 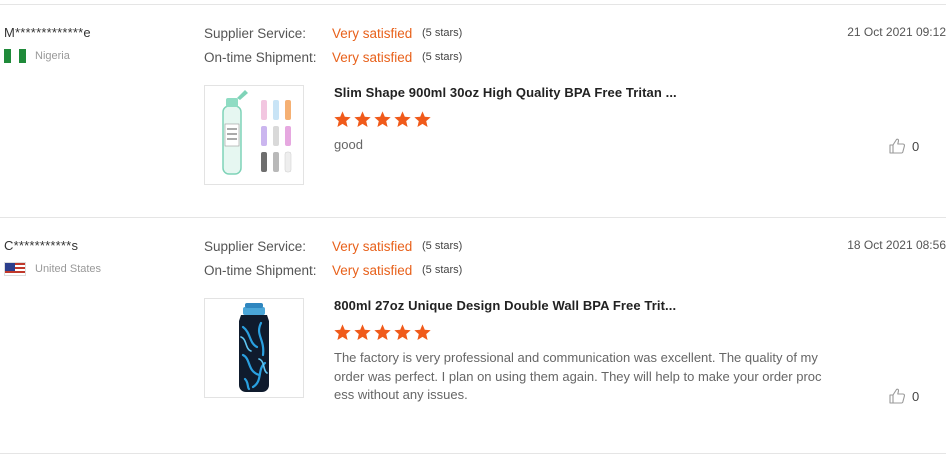 What do you see at coordinates (348, 144) in the screenshot?
I see `review-comment: good` at bounding box center [348, 144].